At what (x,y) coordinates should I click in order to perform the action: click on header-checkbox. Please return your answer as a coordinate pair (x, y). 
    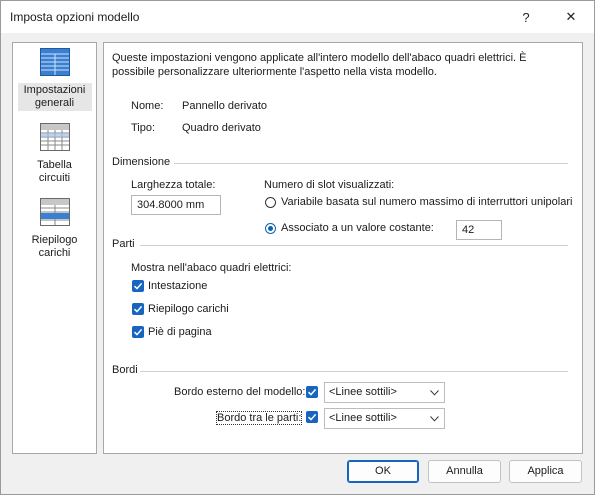
    Looking at the image, I should click on (138, 286).